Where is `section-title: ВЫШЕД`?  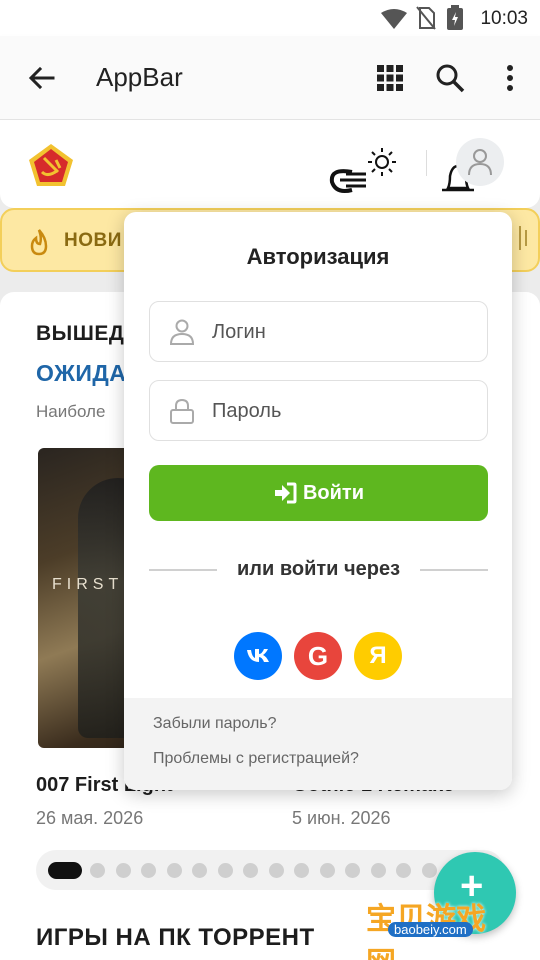
section-title: ВЫШЕД is located at coordinates (80, 333).